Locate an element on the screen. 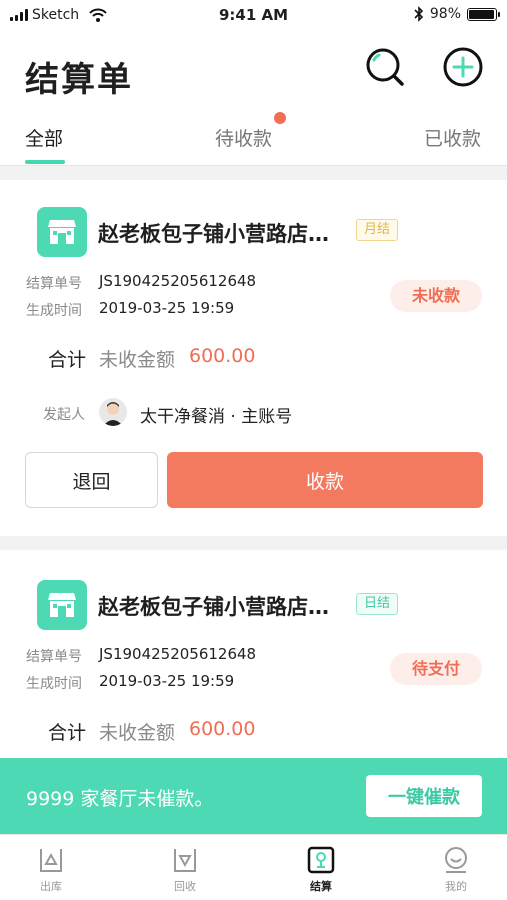 Image resolution: width=507 pixels, height=900 pixels. status-right: 98% is located at coordinates (457, 14).